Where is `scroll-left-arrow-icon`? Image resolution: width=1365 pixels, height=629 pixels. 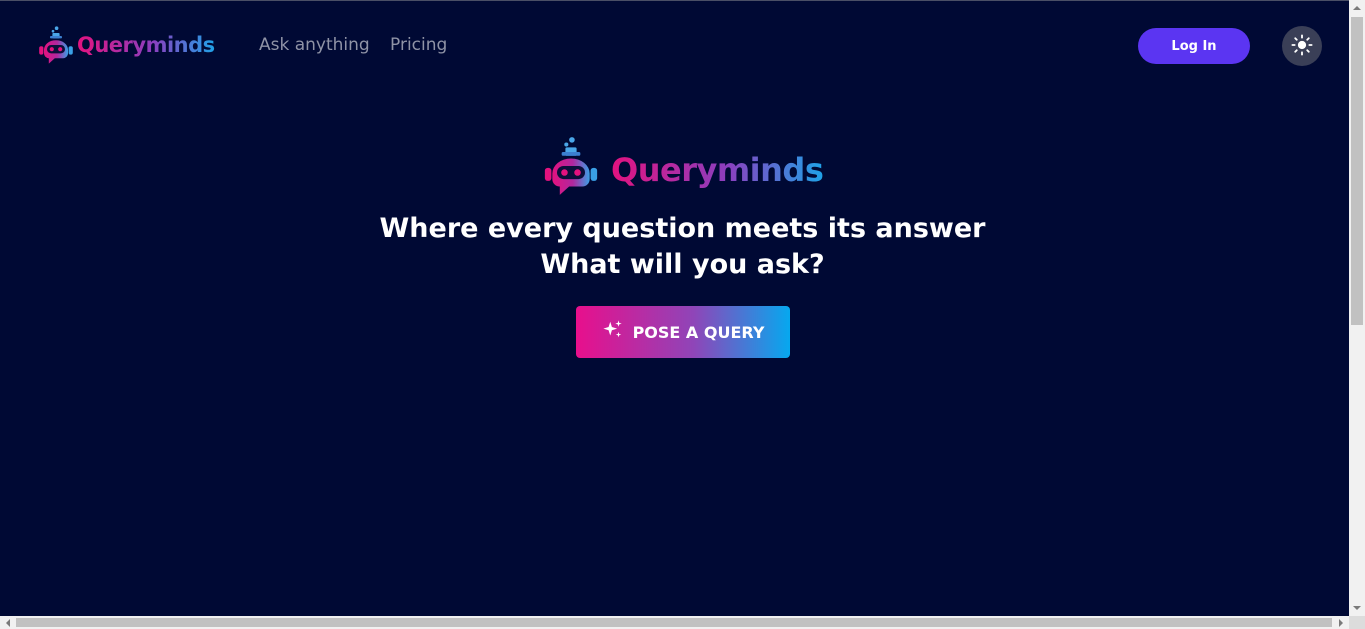 scroll-left-arrow-icon is located at coordinates (8, 622).